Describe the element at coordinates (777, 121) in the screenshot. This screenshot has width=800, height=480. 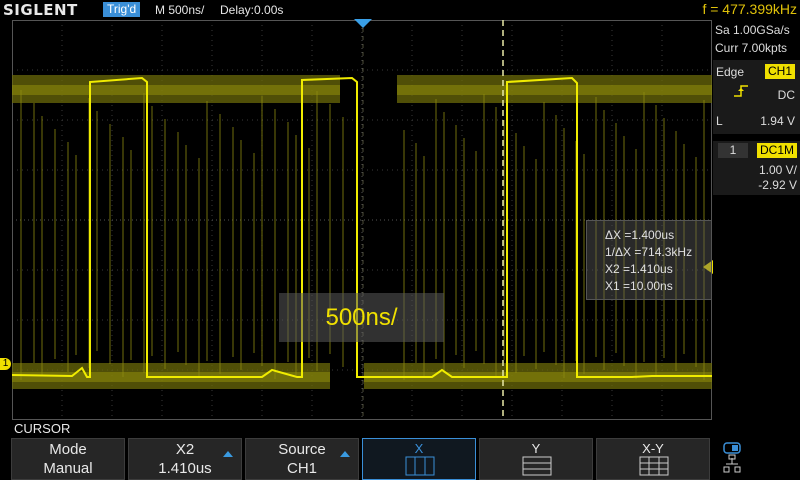
I see `trigger-level-value: 1.94 V` at that location.